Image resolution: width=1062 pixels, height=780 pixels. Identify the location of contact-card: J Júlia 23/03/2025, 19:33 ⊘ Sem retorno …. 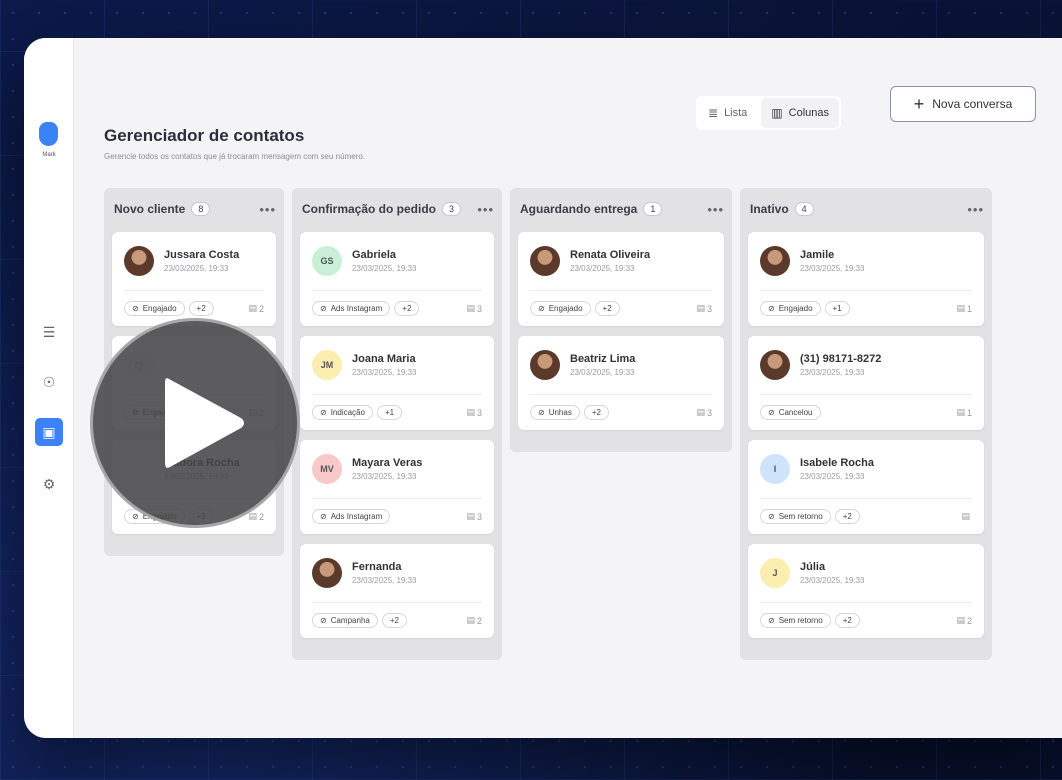
(866, 591).